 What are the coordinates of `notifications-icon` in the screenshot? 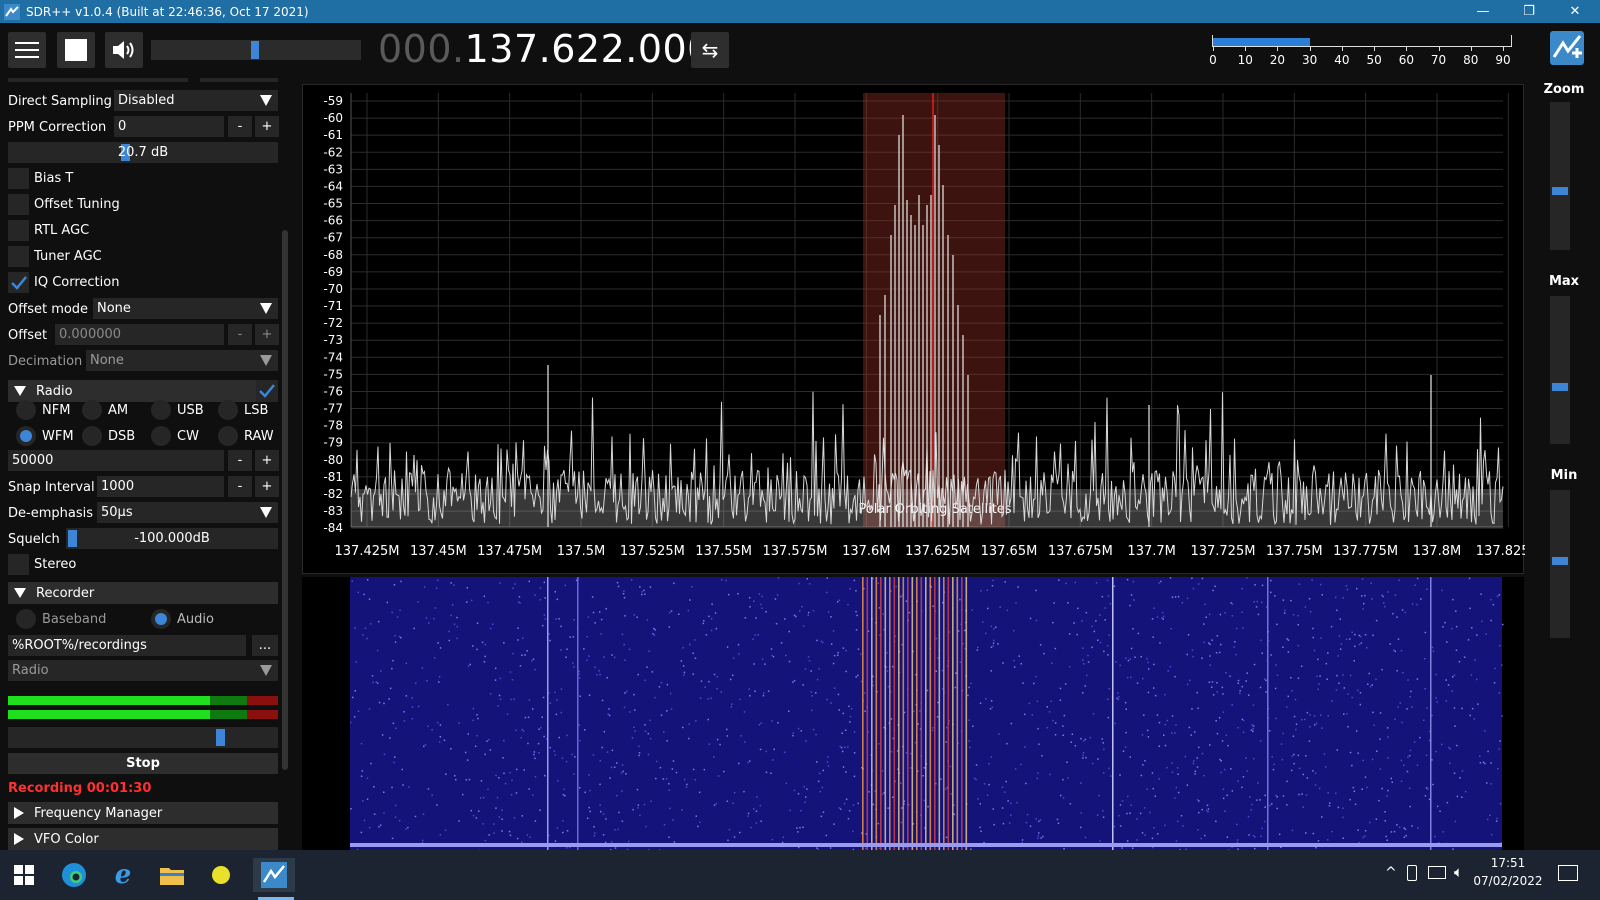 It's located at (1568, 873).